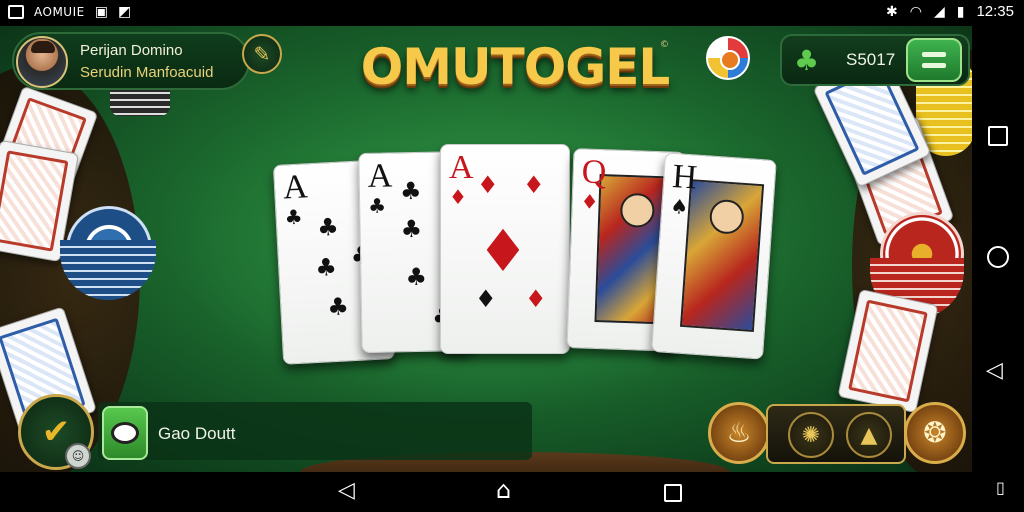  I want to click on chat-bubble-icon, so click(125, 433).